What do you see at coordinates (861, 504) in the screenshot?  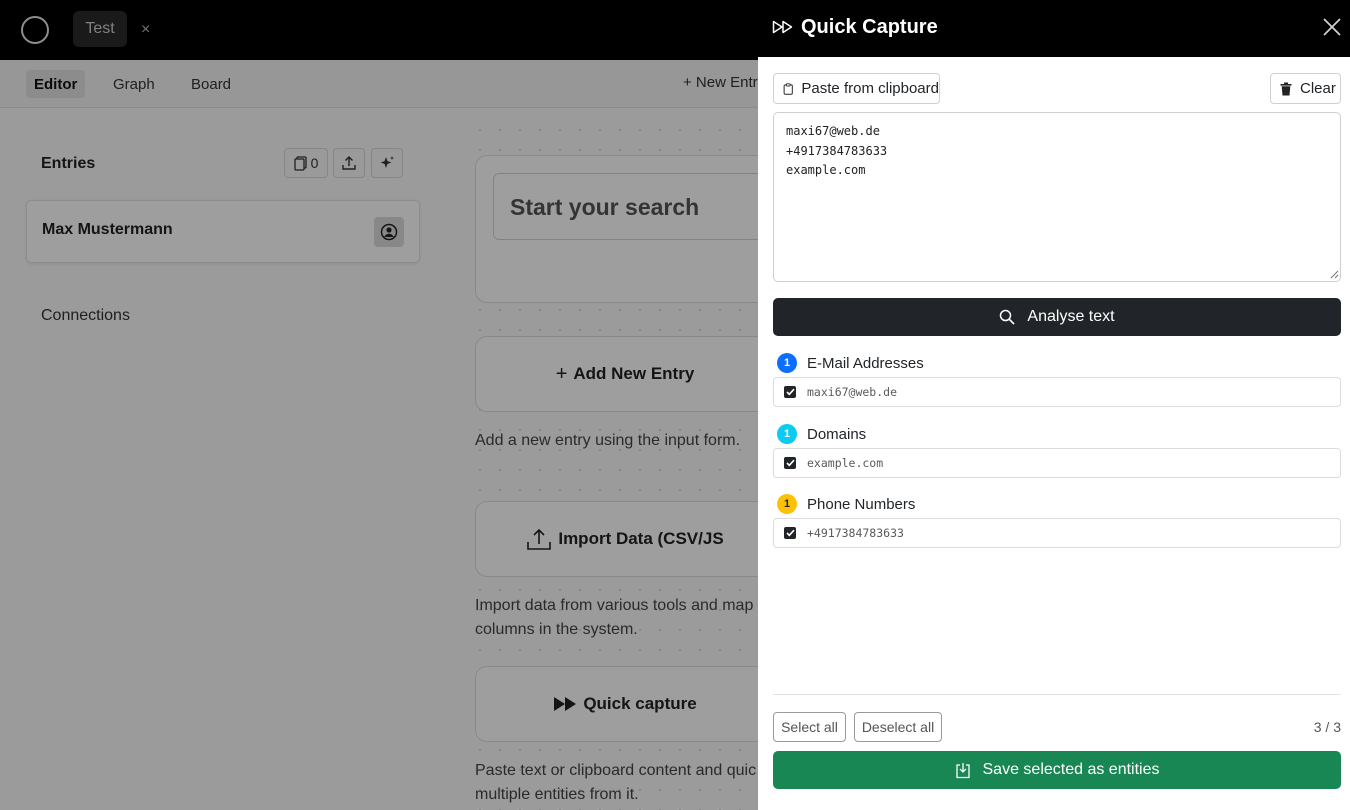 I see `group-label: Phone Numbers` at bounding box center [861, 504].